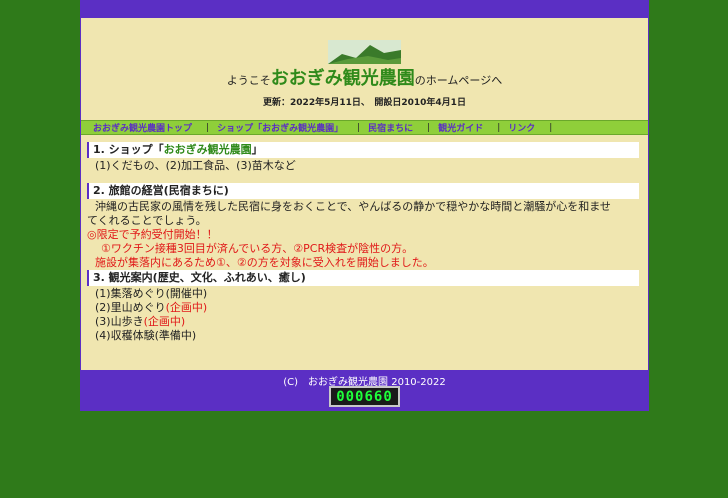 This screenshot has height=498, width=728. Describe the element at coordinates (264, 262) in the screenshot. I see `inn-notice-detail: 施設が集落内にあるため①、②の方を対象に受入れを開始しました。` at that location.